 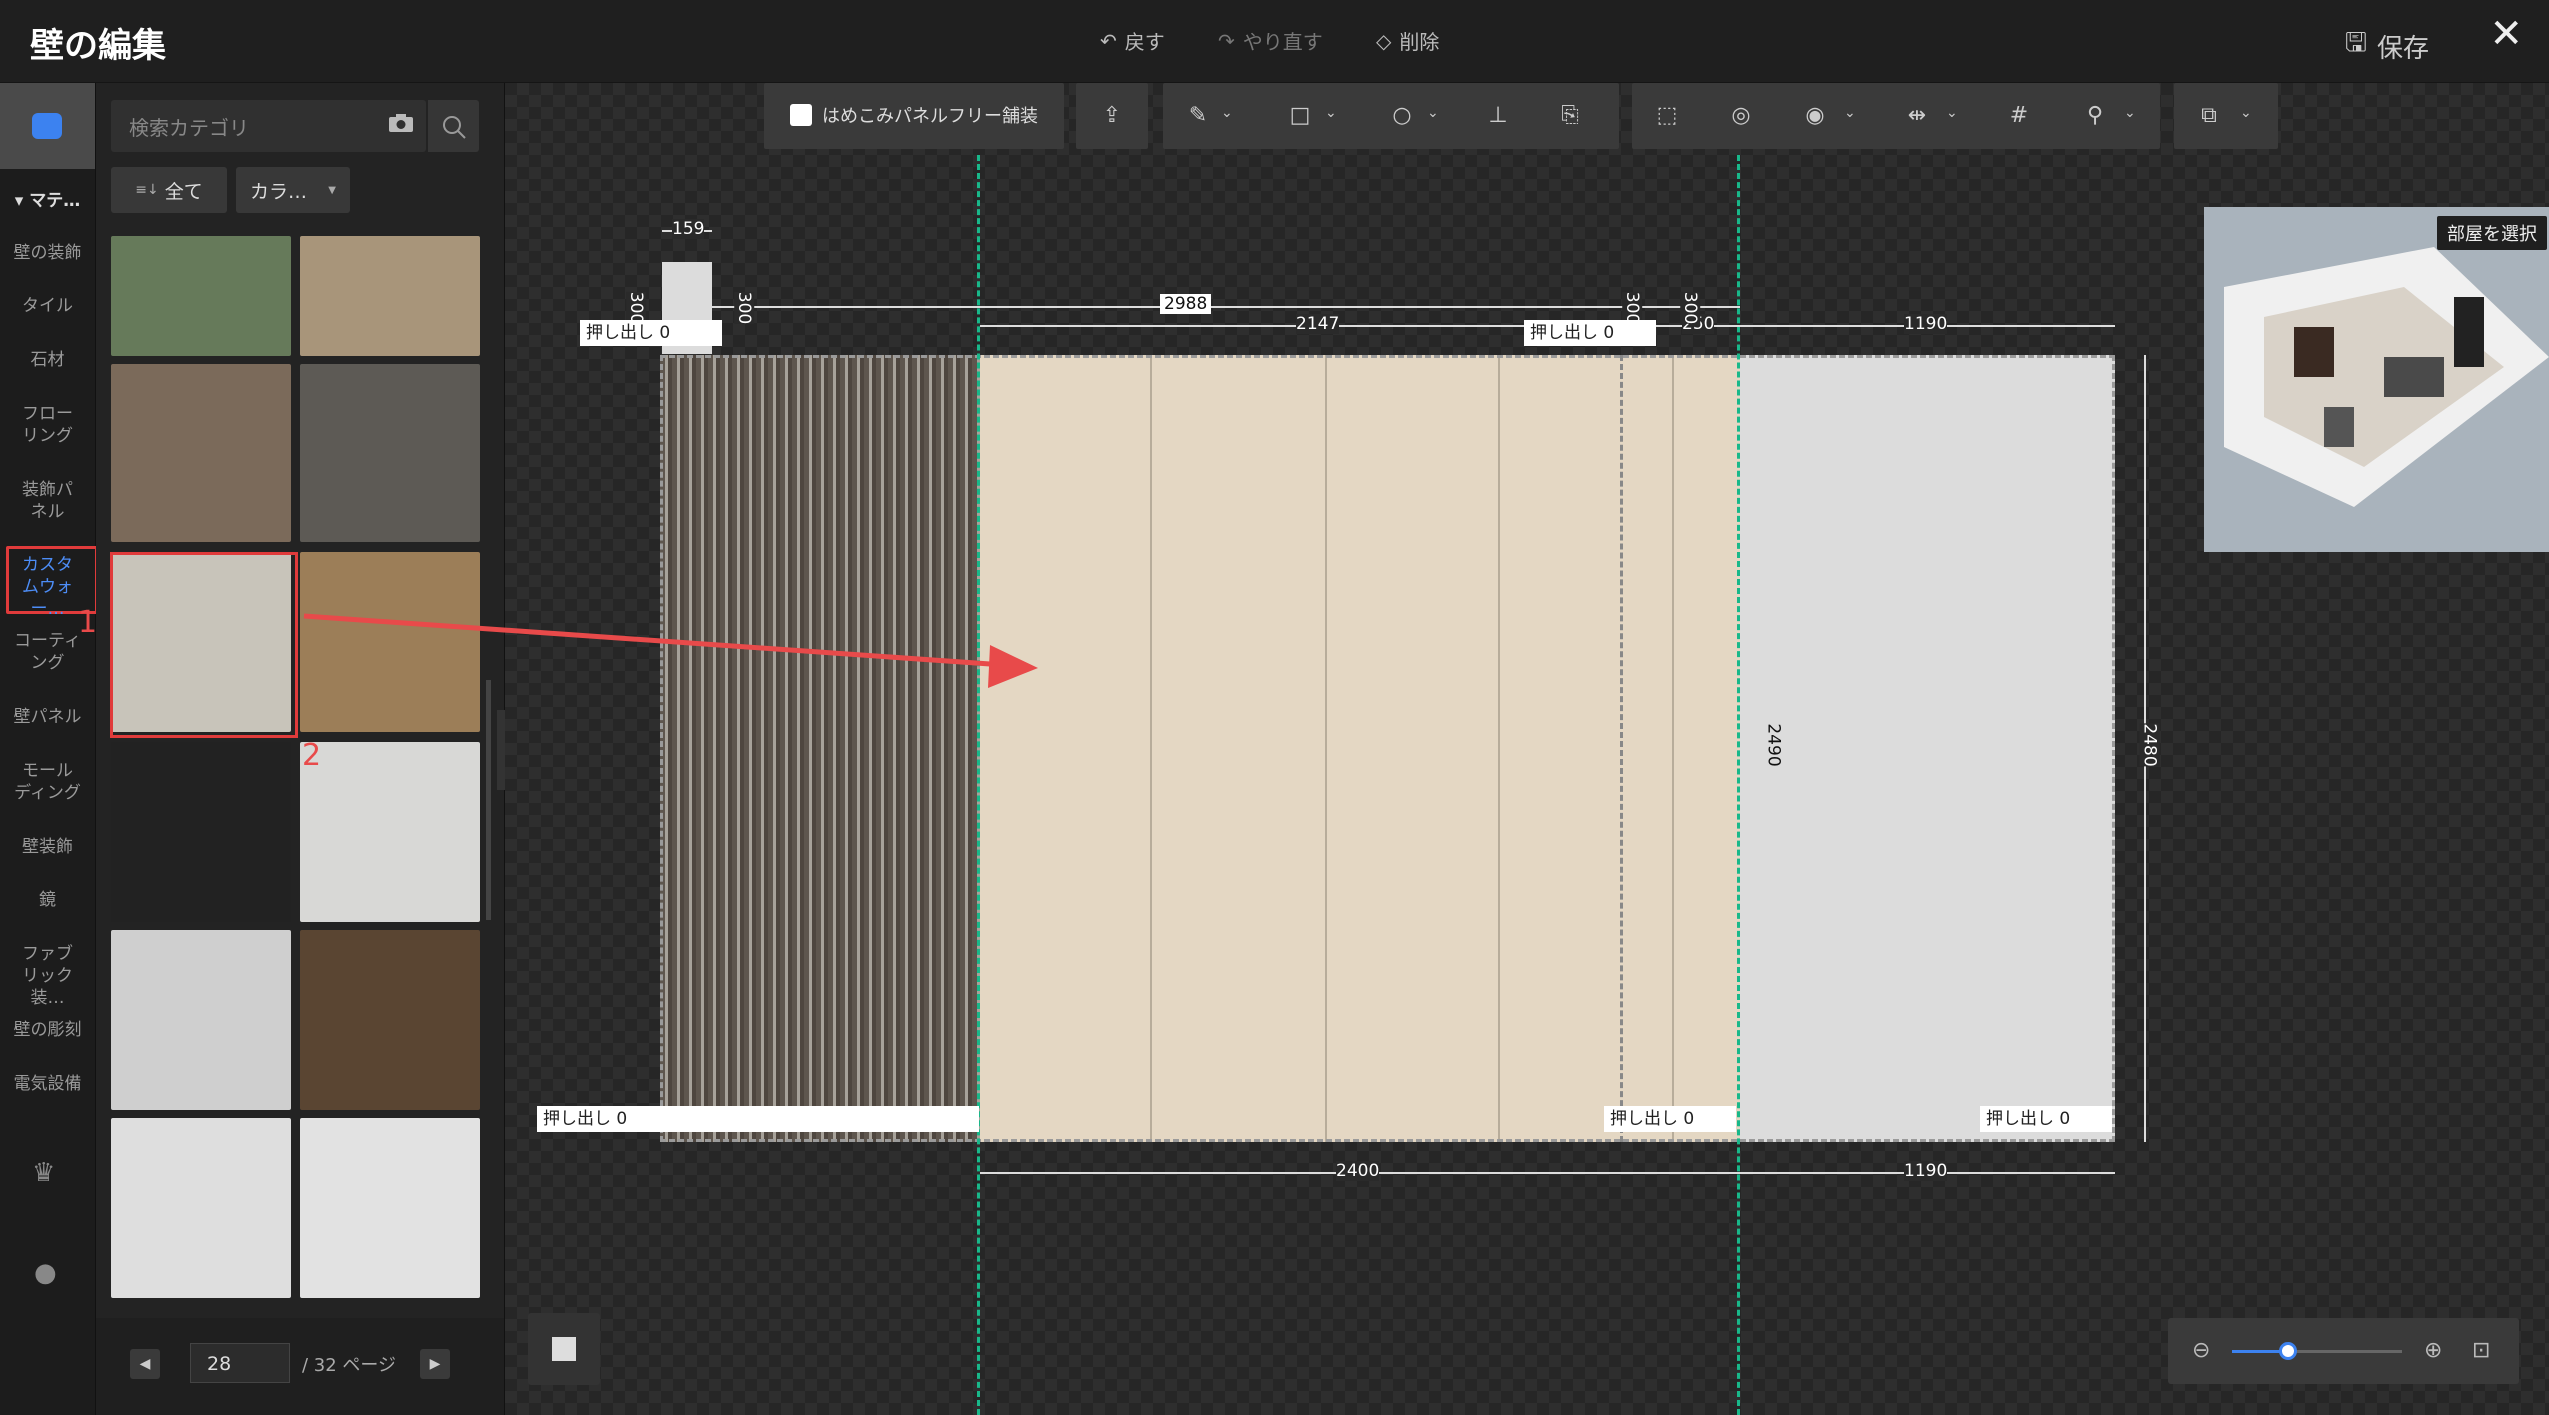 What do you see at coordinates (47, 717) in the screenshot?
I see `nav-item-wall-panel: 壁パネル` at bounding box center [47, 717].